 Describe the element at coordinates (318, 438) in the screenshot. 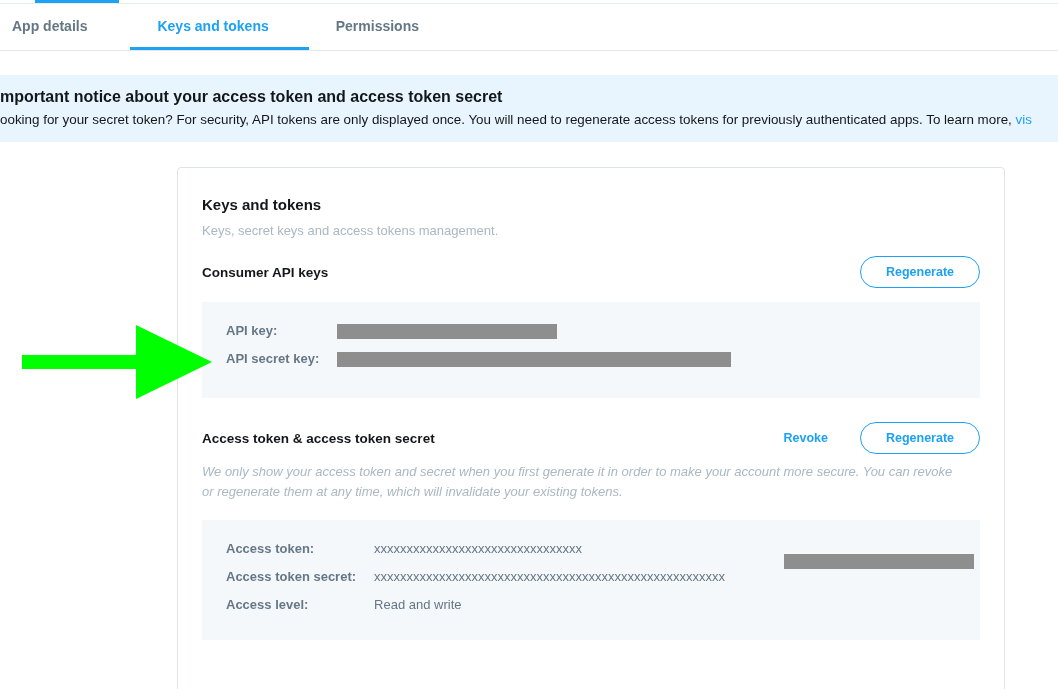

I see `section-title: Access token & access token secret` at that location.